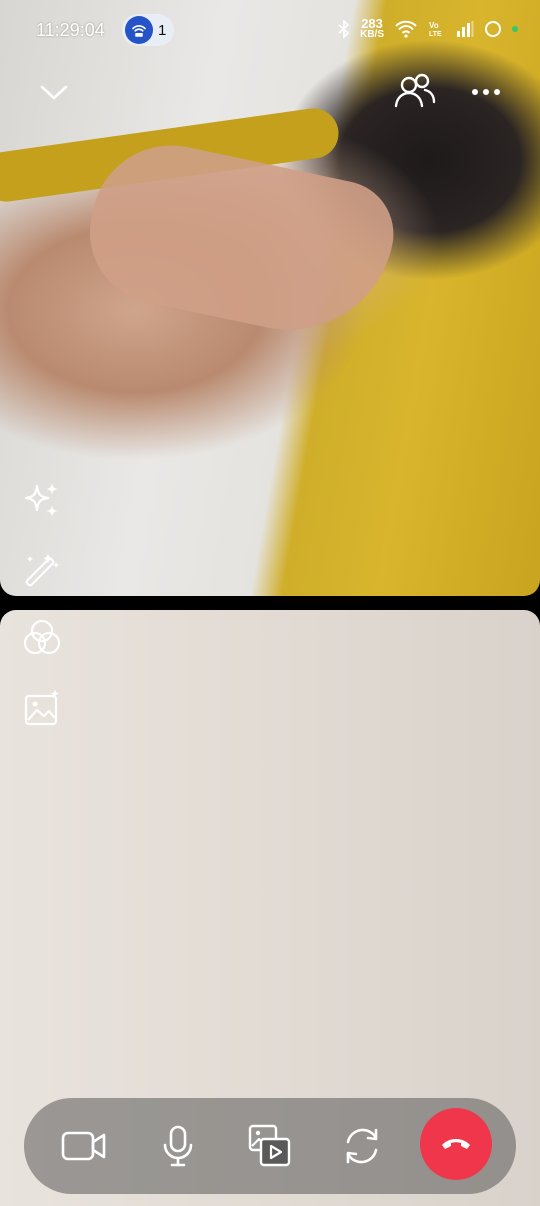  What do you see at coordinates (372, 34) in the screenshot?
I see `net-speed-unit: KB/S` at bounding box center [372, 34].